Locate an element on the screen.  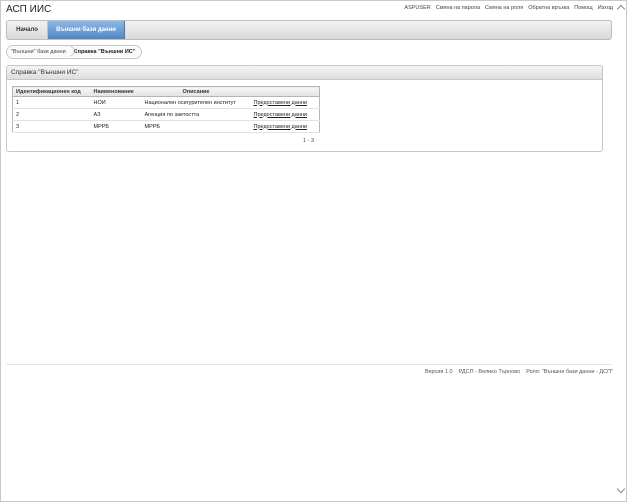
change-password-link: Смяна на парола is located at coordinates (458, 8).